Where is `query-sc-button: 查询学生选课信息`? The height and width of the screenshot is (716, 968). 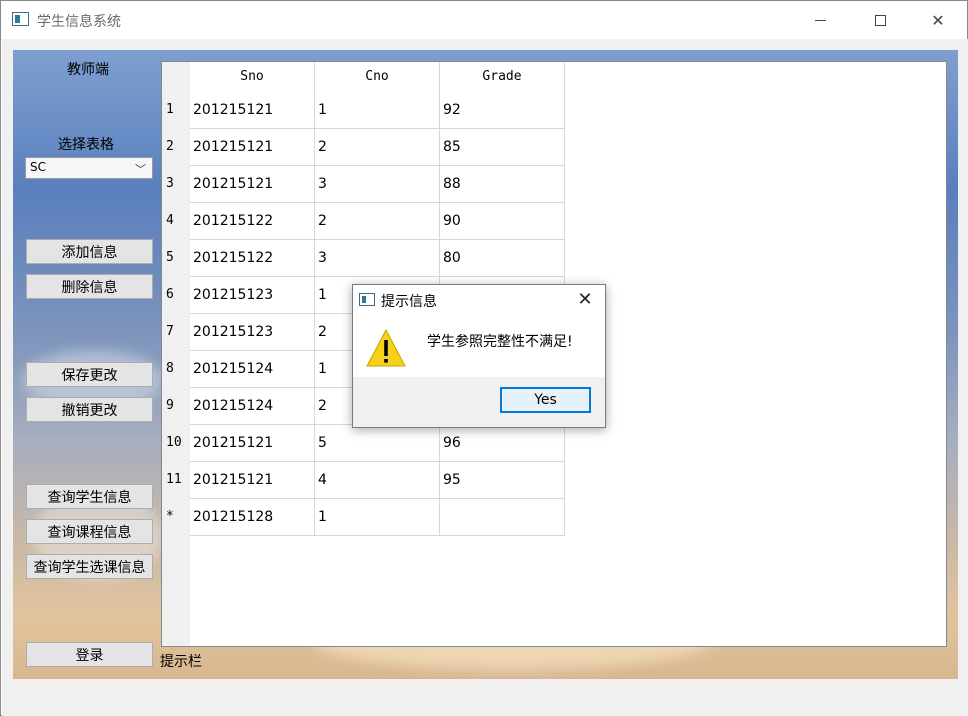
query-sc-button: 查询学生选课信息 is located at coordinates (89, 566).